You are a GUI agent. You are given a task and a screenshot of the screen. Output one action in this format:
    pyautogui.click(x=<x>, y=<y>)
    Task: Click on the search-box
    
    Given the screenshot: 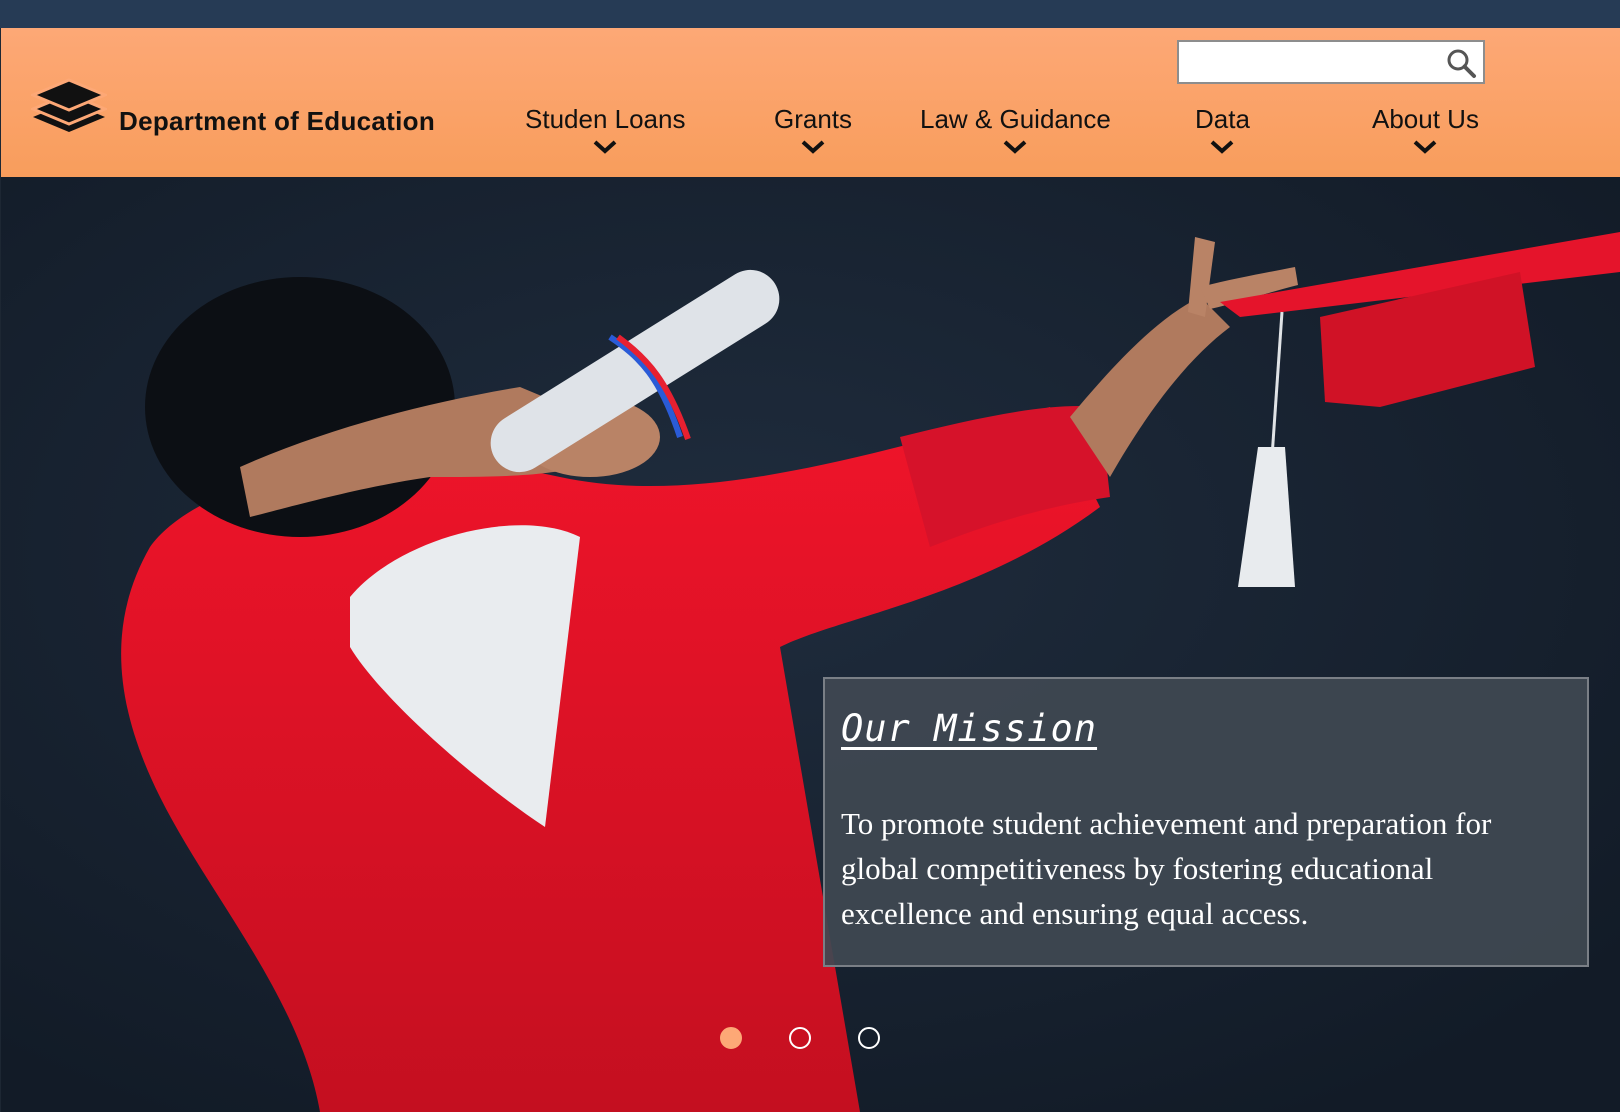 What is the action you would take?
    pyautogui.click(x=1331, y=62)
    